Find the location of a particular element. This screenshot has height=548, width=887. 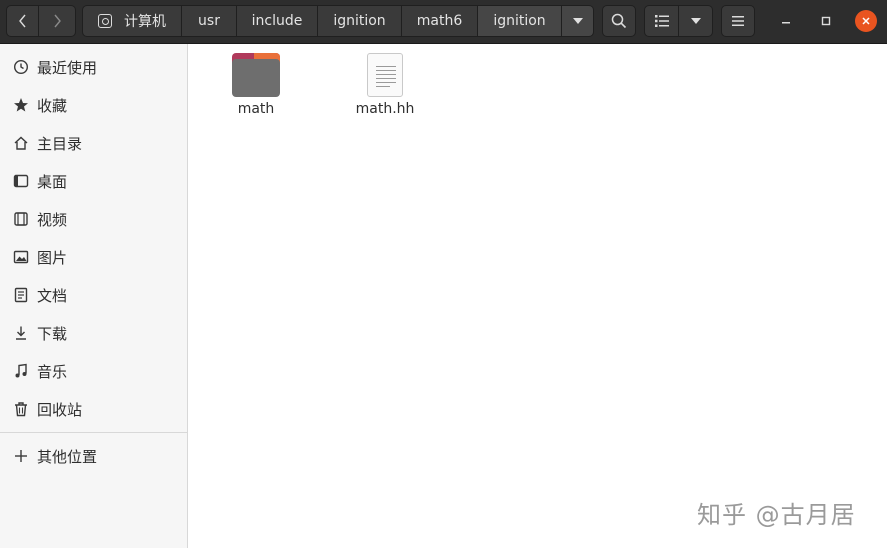

sidebar-item-label: 其他位置 is located at coordinates (67, 456).